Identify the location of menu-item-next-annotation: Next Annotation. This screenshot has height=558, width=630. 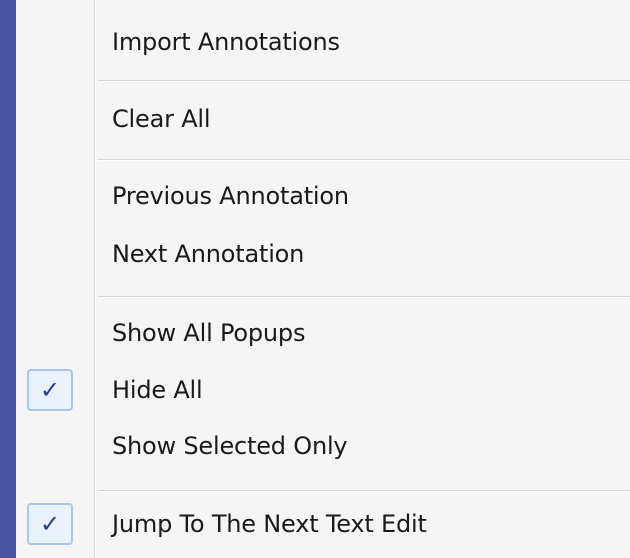
(323, 254).